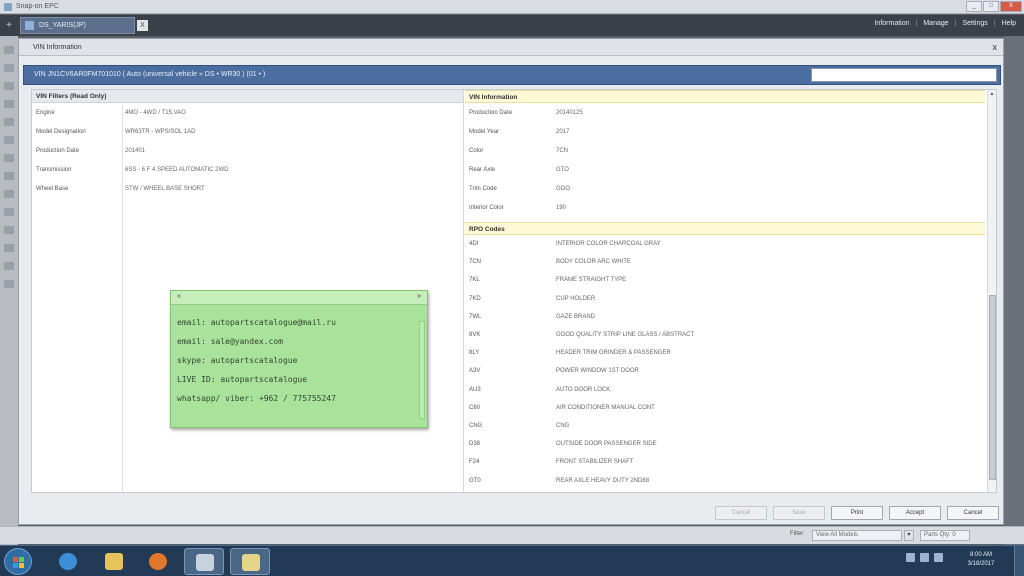 The width and height of the screenshot is (1024, 576). Describe the element at coordinates (9, 26) in the screenshot. I see `plus-icon: +` at that location.